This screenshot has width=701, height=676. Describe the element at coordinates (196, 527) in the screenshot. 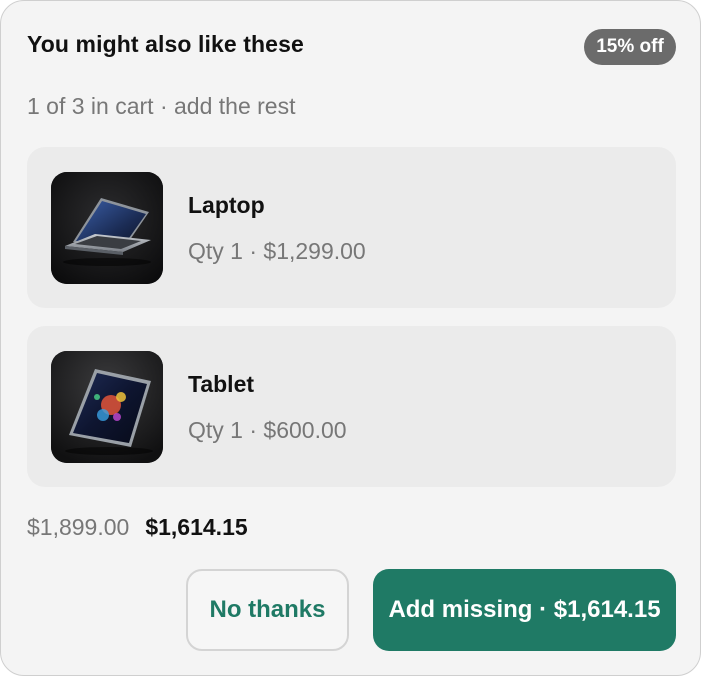

I see `discounted-total: $1,614.15` at that location.